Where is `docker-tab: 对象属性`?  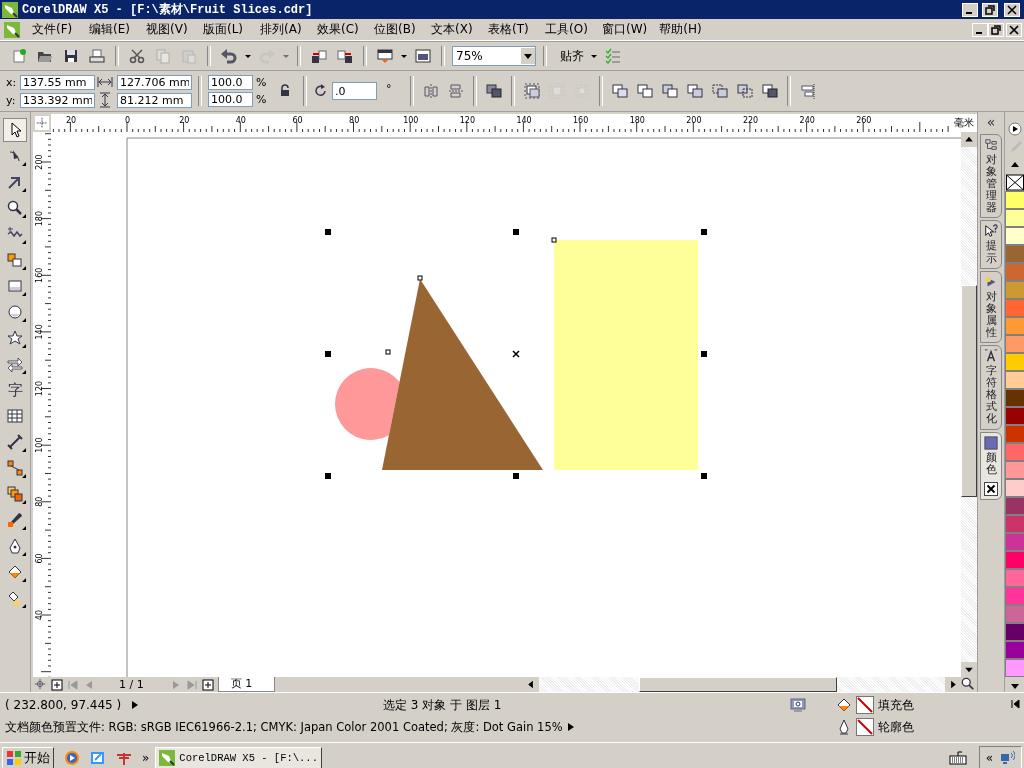 docker-tab: 对象属性 is located at coordinates (991, 307).